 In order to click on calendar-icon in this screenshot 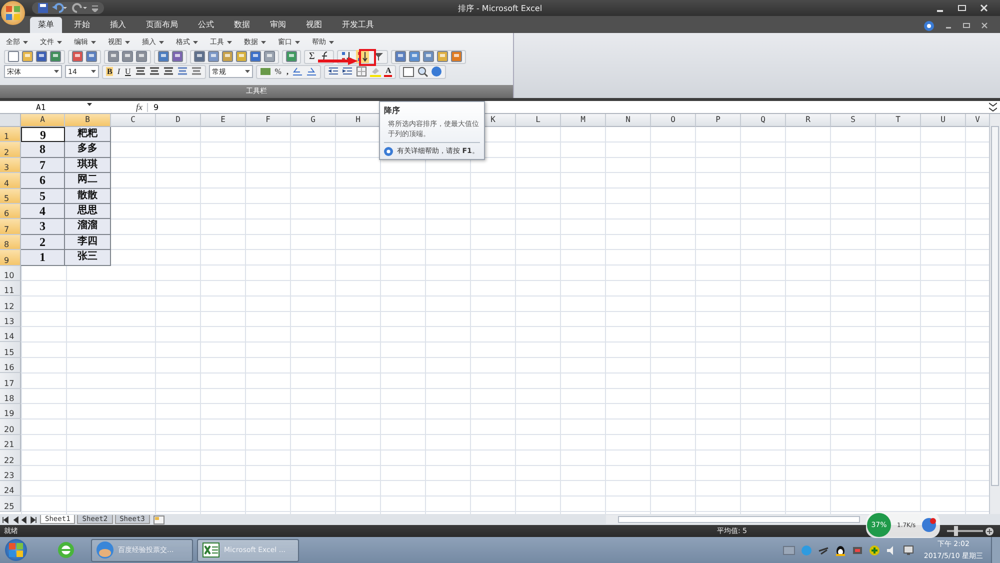, I will do `click(408, 71)`.